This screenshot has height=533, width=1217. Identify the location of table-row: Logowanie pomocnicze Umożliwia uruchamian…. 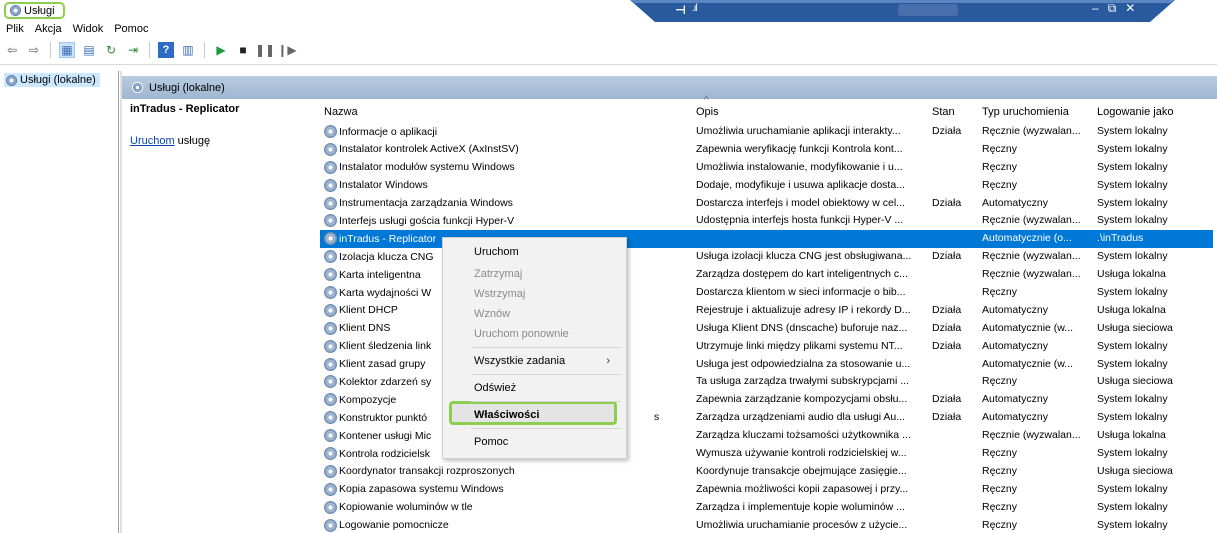
(766, 525).